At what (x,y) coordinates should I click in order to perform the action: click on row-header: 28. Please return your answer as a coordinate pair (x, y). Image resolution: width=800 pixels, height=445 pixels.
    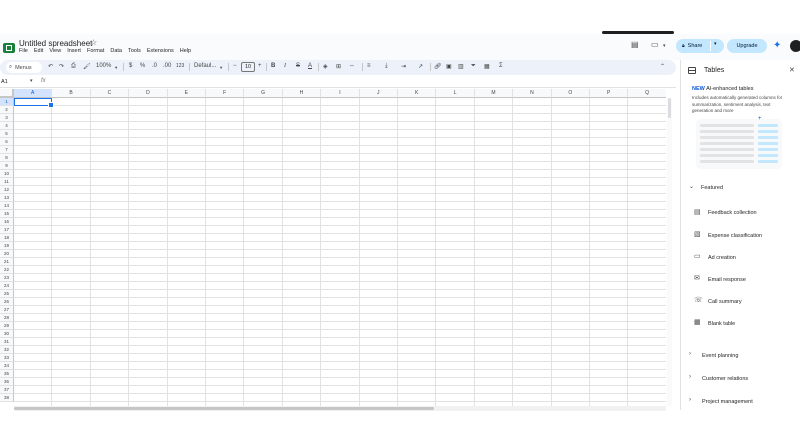
    Looking at the image, I should click on (7, 318).